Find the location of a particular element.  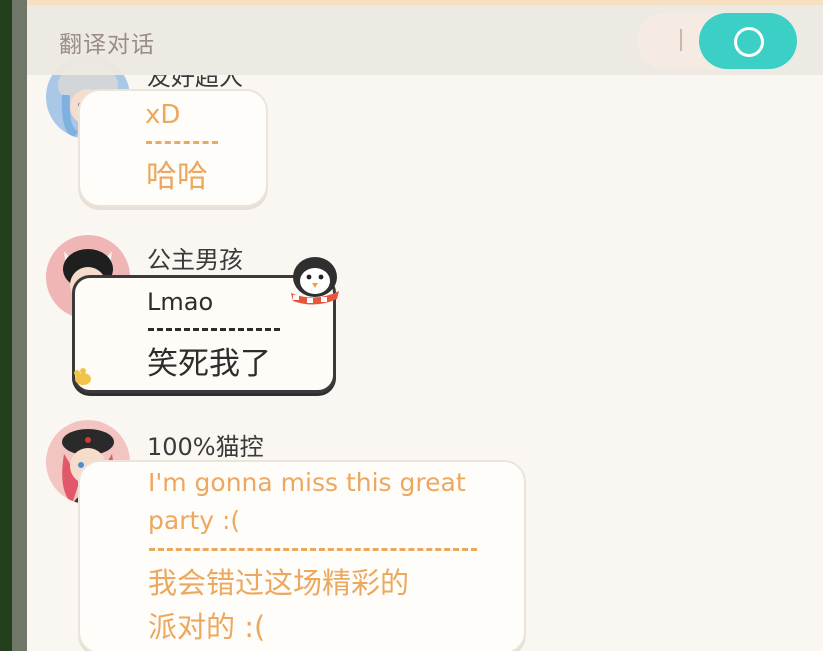

message-translation-text: 哈哈 is located at coordinates (177, 177).